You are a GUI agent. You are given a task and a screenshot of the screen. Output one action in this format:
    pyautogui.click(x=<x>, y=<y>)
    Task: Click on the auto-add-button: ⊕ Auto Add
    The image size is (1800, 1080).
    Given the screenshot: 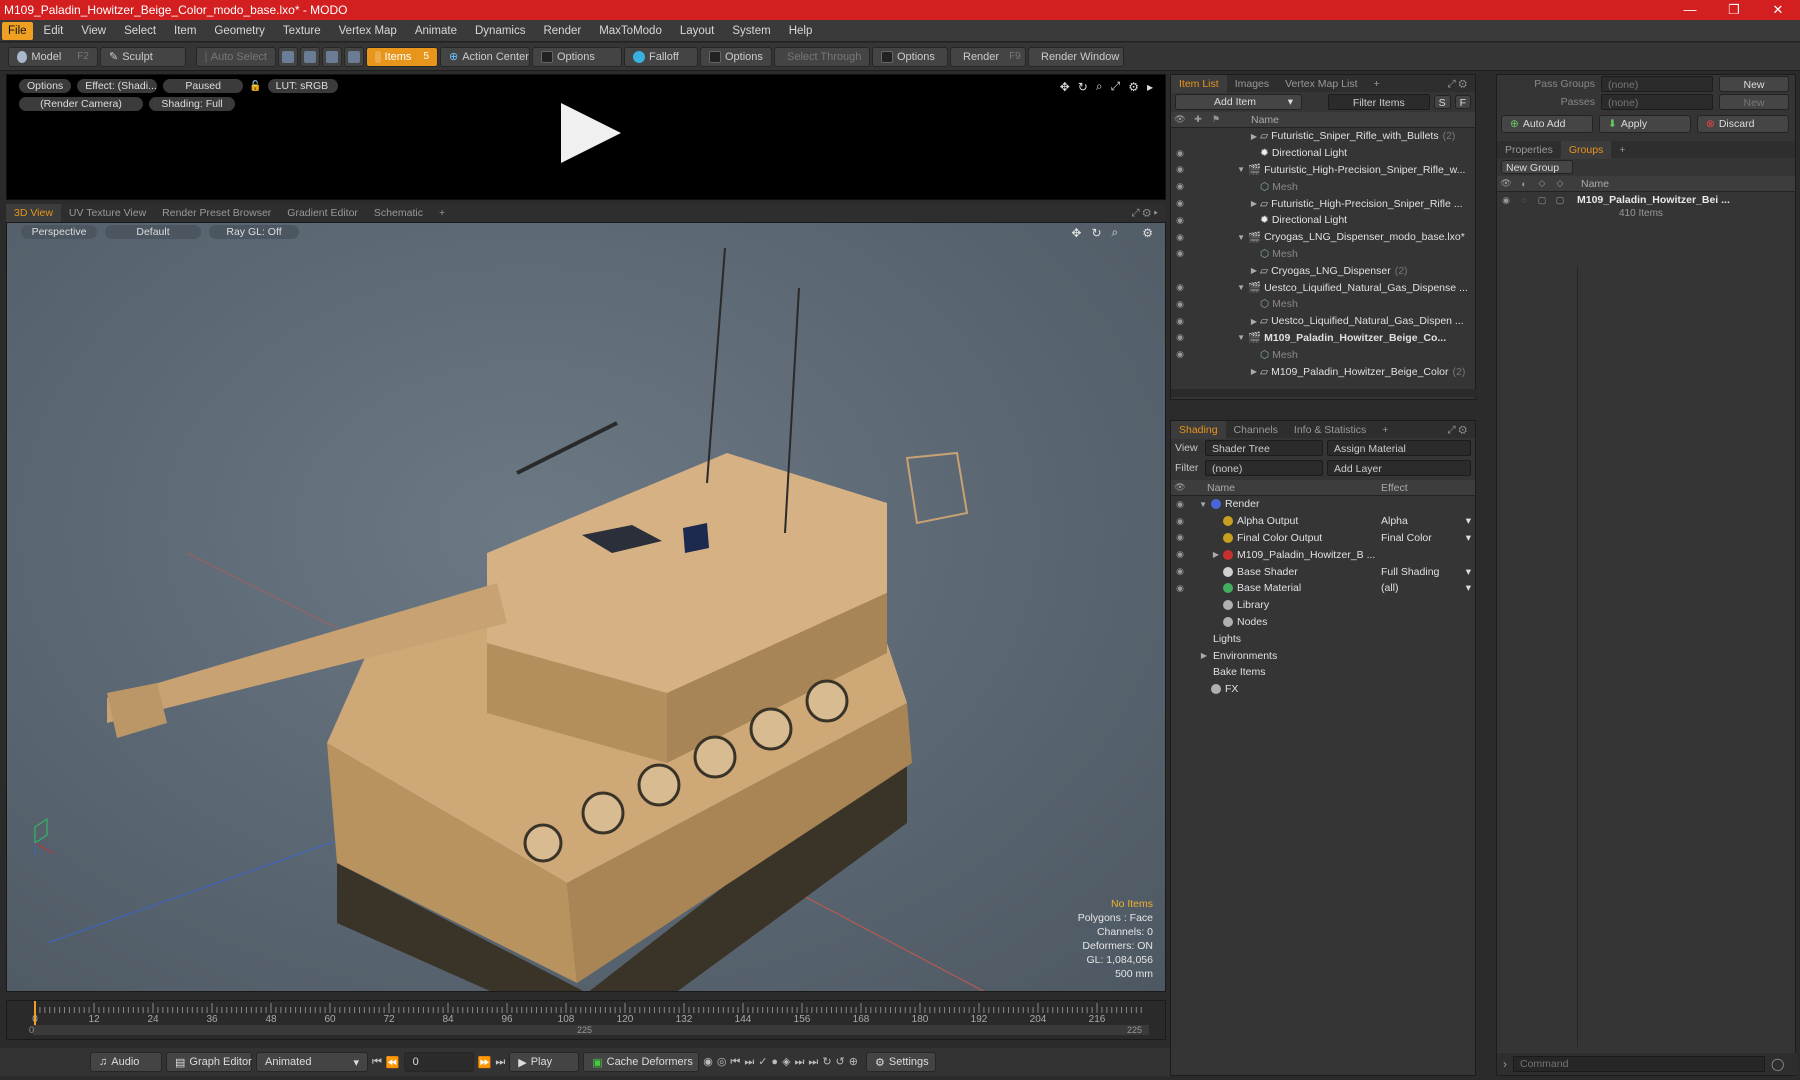 What is the action you would take?
    pyautogui.click(x=1547, y=124)
    